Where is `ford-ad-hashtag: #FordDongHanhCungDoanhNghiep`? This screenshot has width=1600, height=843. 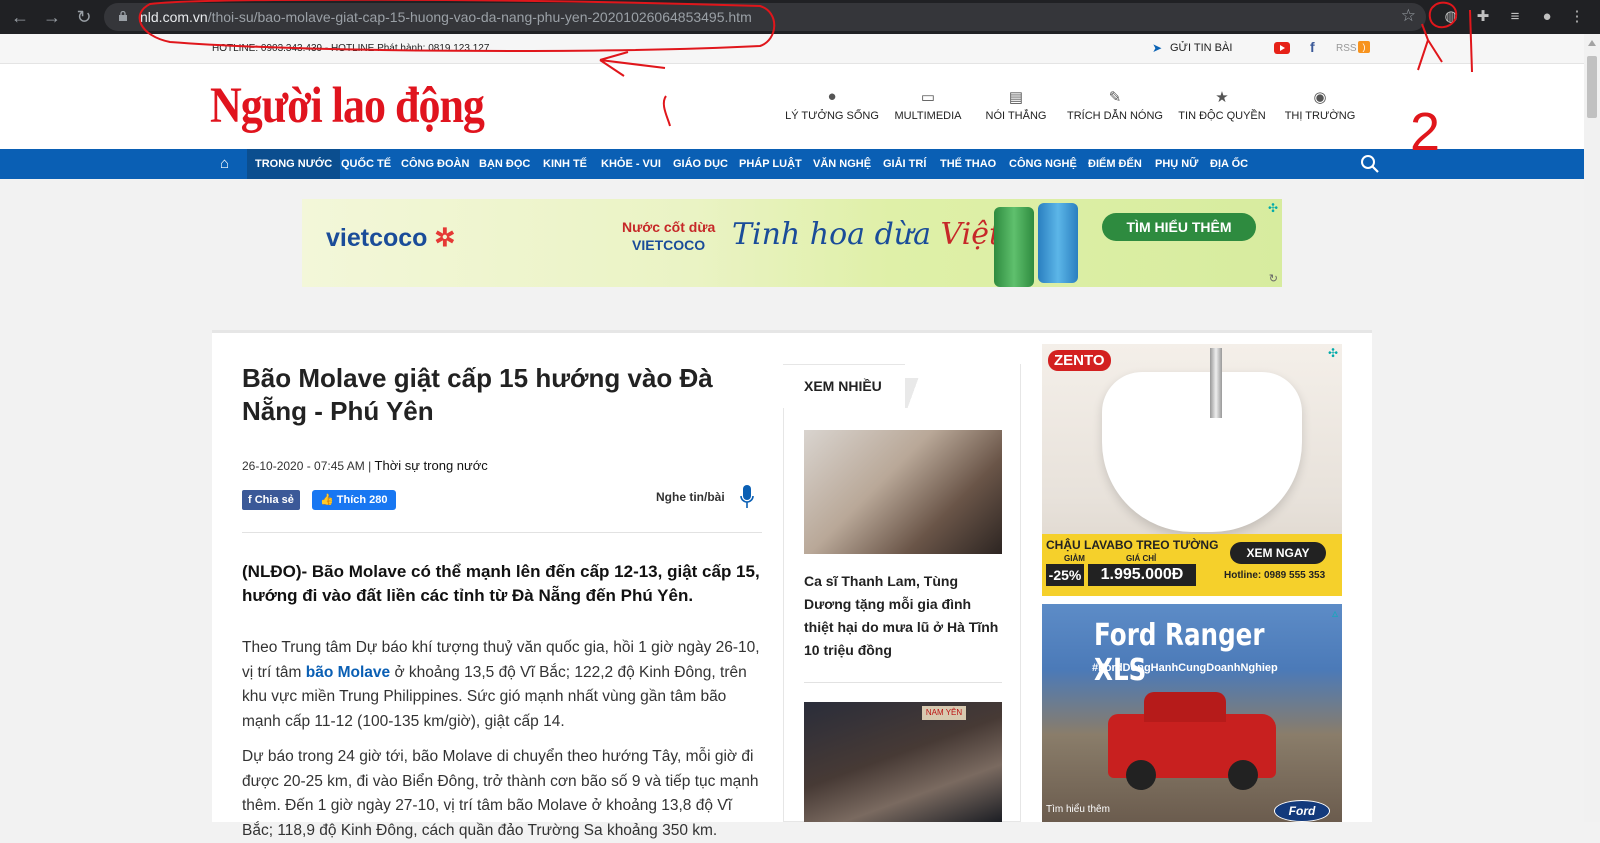
ford-ad-hashtag: #FordDongHanhCungDoanhNghiep is located at coordinates (1185, 668).